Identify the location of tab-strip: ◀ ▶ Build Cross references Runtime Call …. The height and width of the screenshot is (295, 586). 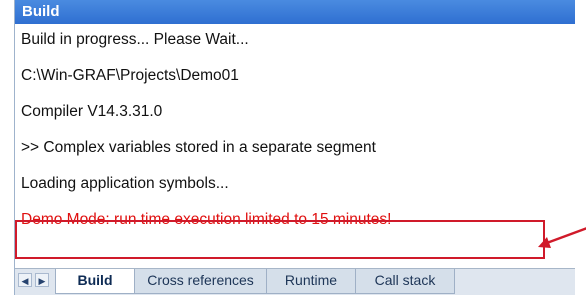
(295, 281).